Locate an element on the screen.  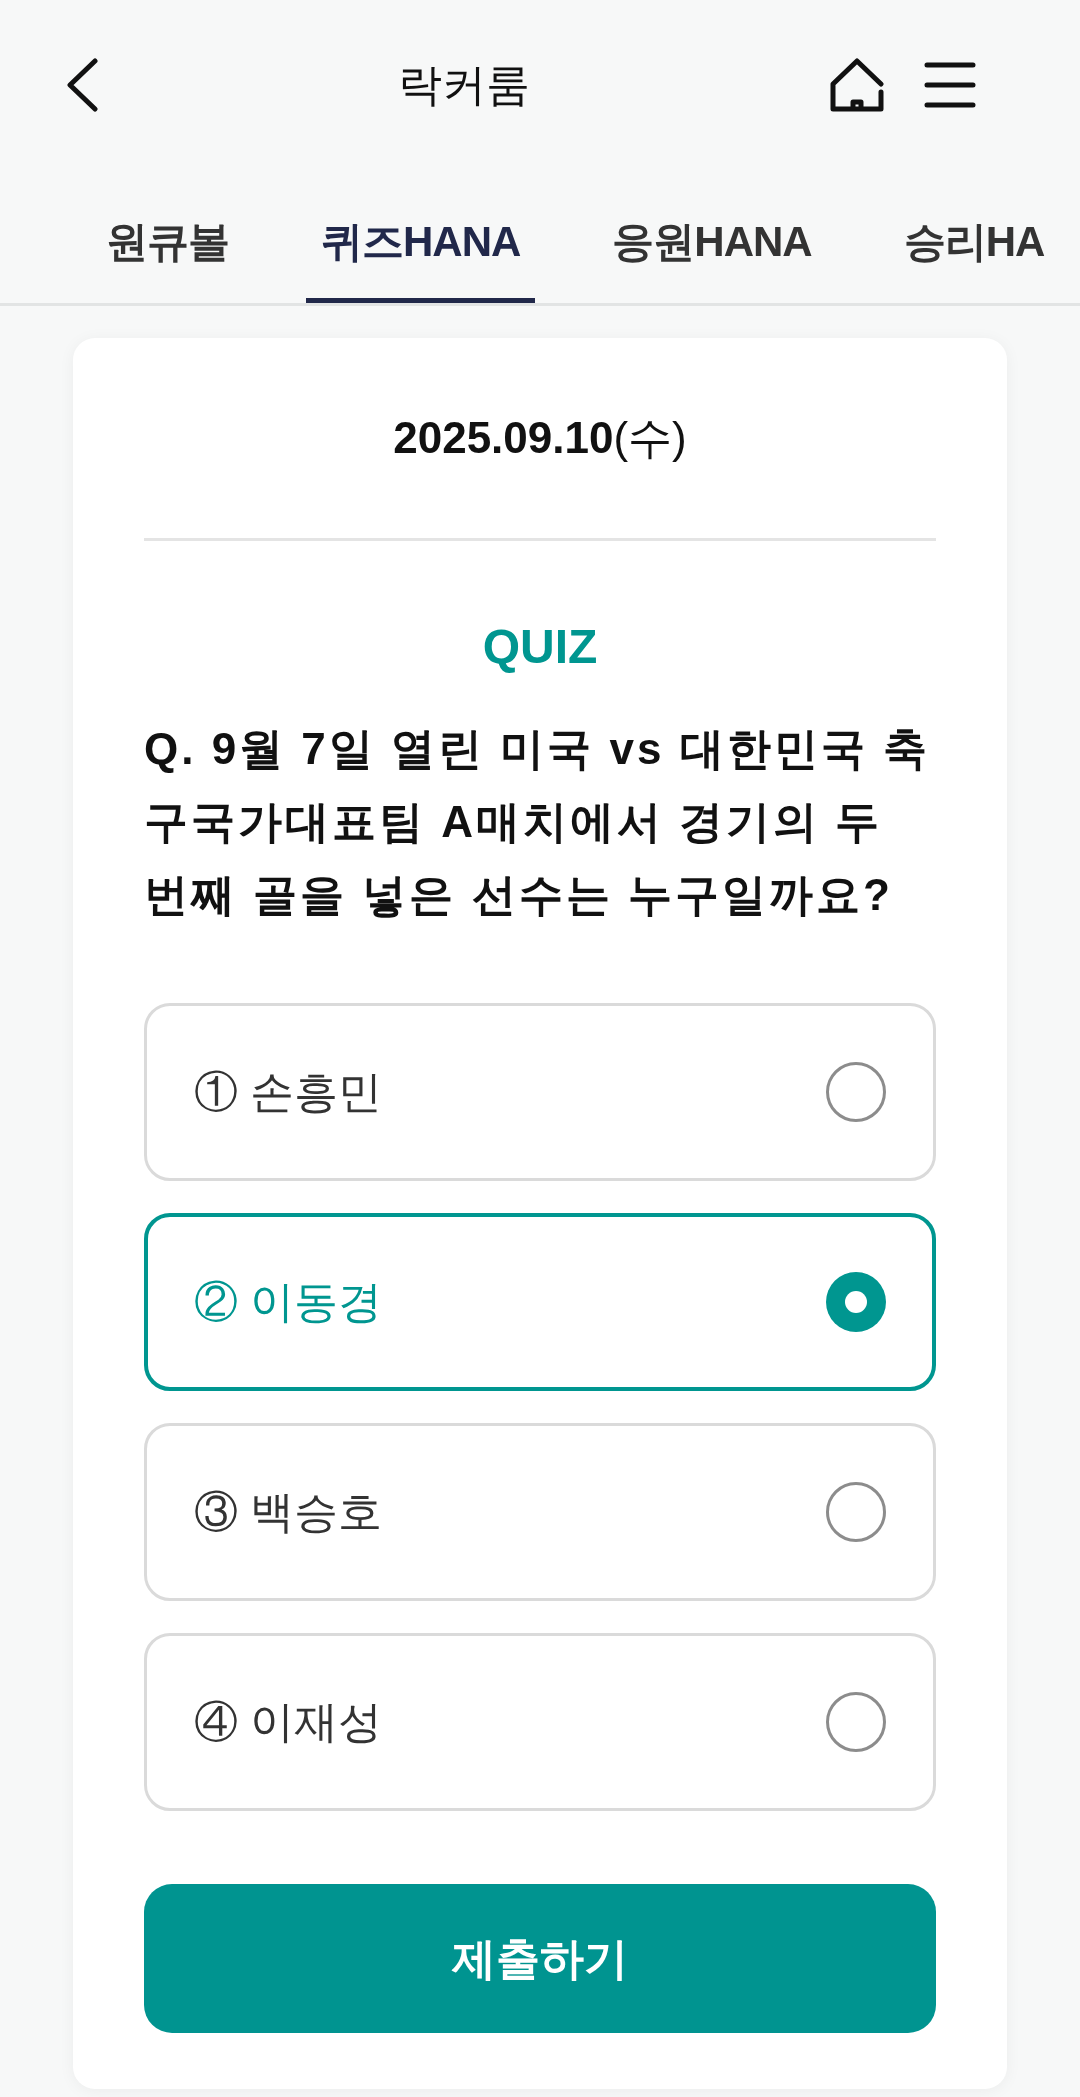
tab: 응원HANA is located at coordinates (712, 259).